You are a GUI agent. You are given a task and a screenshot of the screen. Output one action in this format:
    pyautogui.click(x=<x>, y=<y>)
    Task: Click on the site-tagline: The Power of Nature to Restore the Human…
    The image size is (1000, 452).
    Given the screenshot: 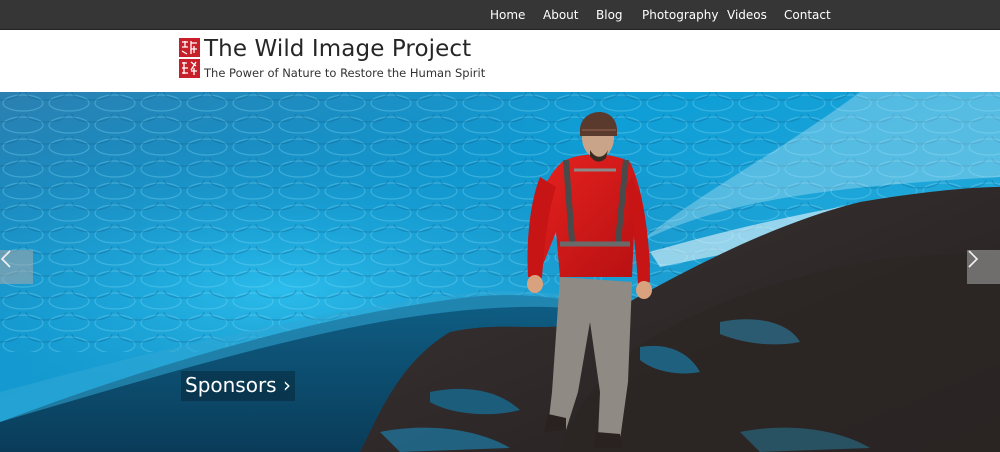 What is the action you would take?
    pyautogui.click(x=345, y=73)
    